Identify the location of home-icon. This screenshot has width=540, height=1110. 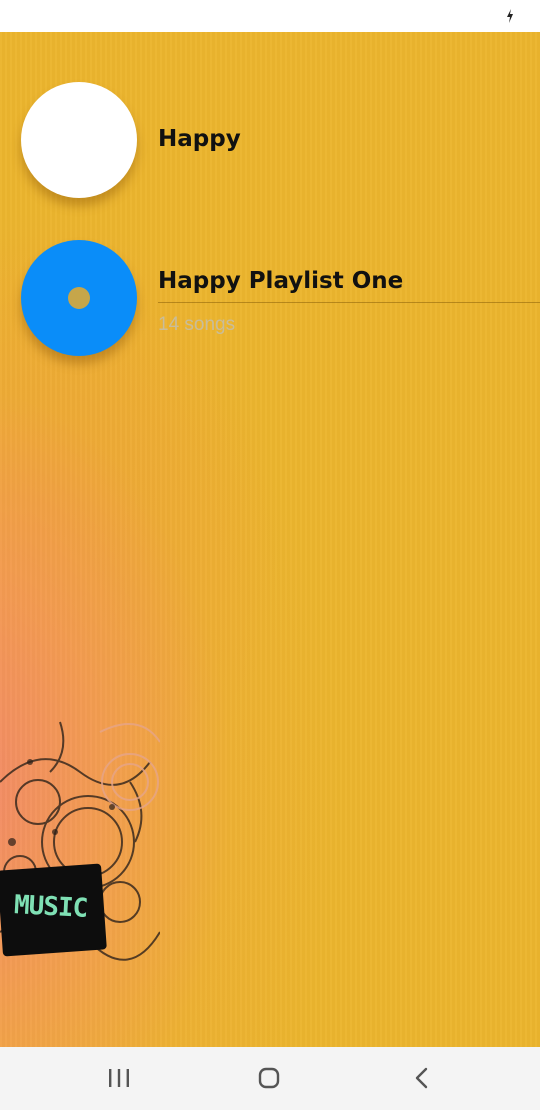
(269, 1078).